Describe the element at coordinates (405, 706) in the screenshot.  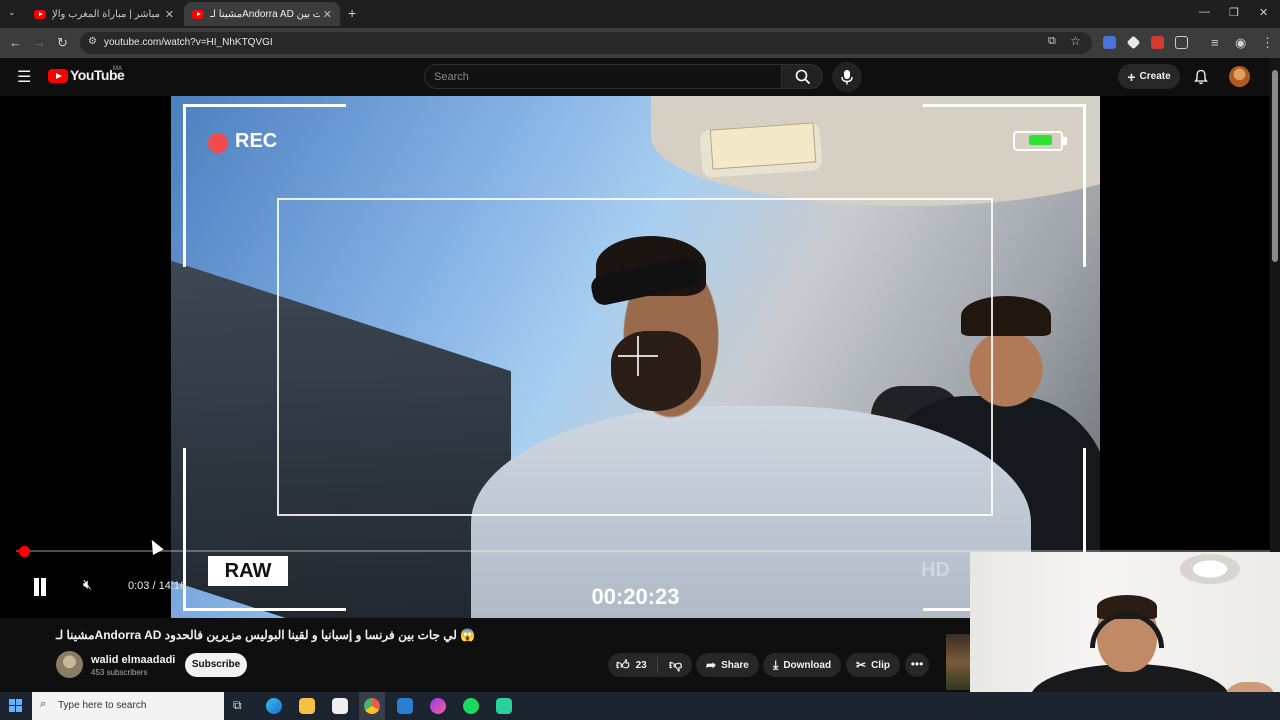
I see `mail-icon` at that location.